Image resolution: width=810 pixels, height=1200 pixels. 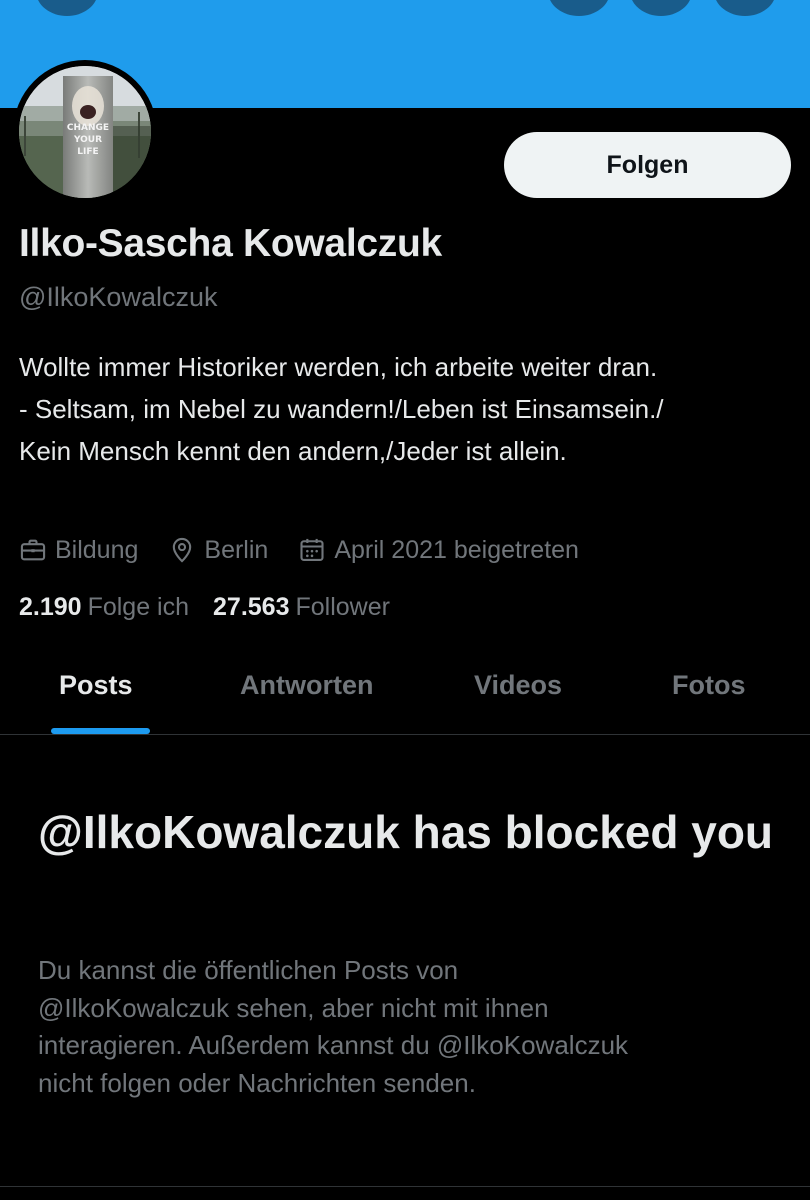 What do you see at coordinates (405, 1186) in the screenshot?
I see `divider` at bounding box center [405, 1186].